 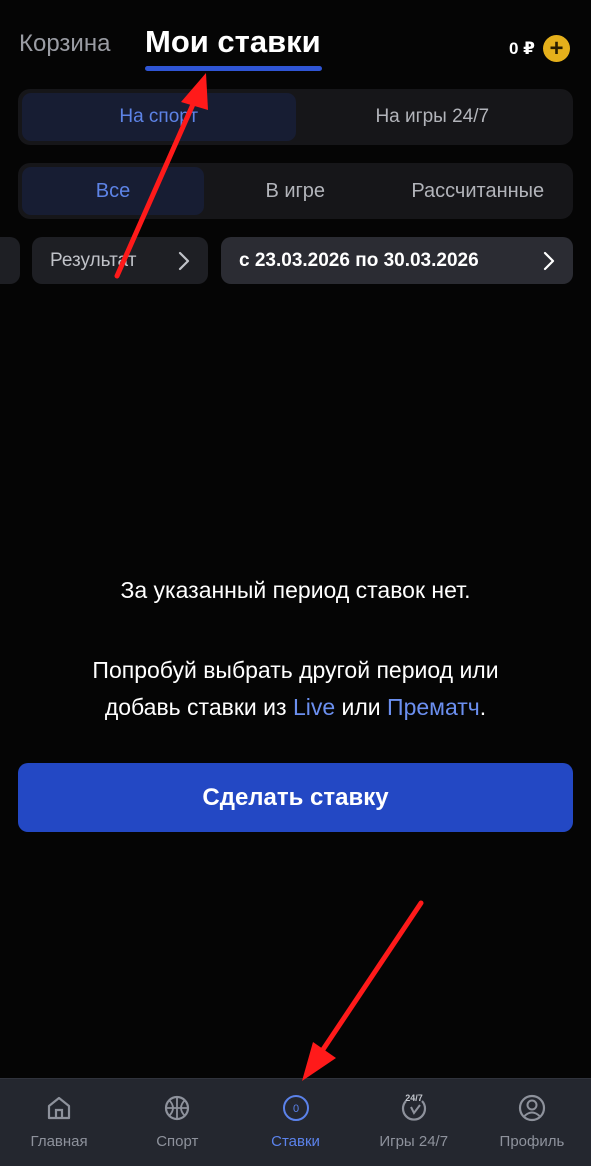 What do you see at coordinates (59, 1141) in the screenshot?
I see `nav-label-home: Главная` at bounding box center [59, 1141].